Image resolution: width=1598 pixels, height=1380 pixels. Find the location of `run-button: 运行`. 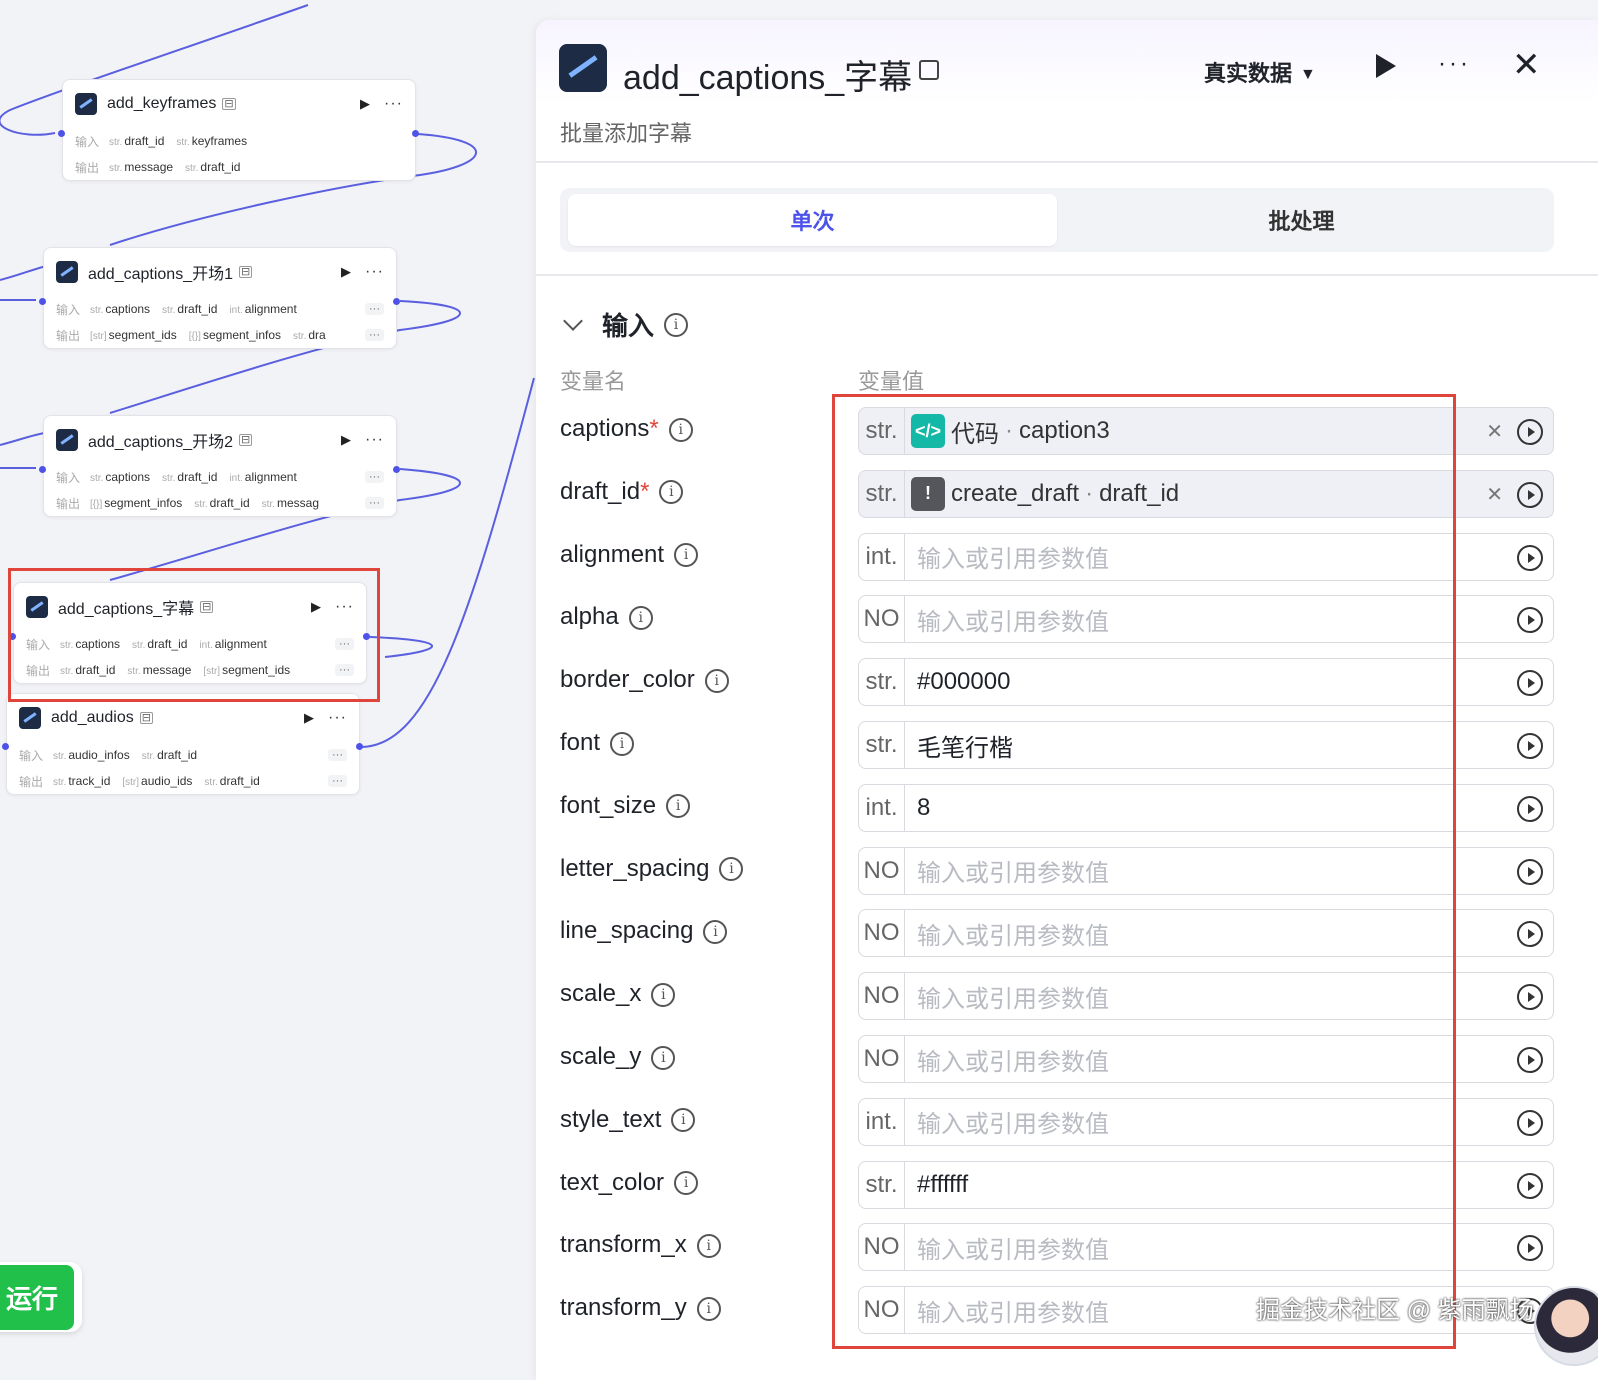

run-button: 运行 is located at coordinates (41, 1297).